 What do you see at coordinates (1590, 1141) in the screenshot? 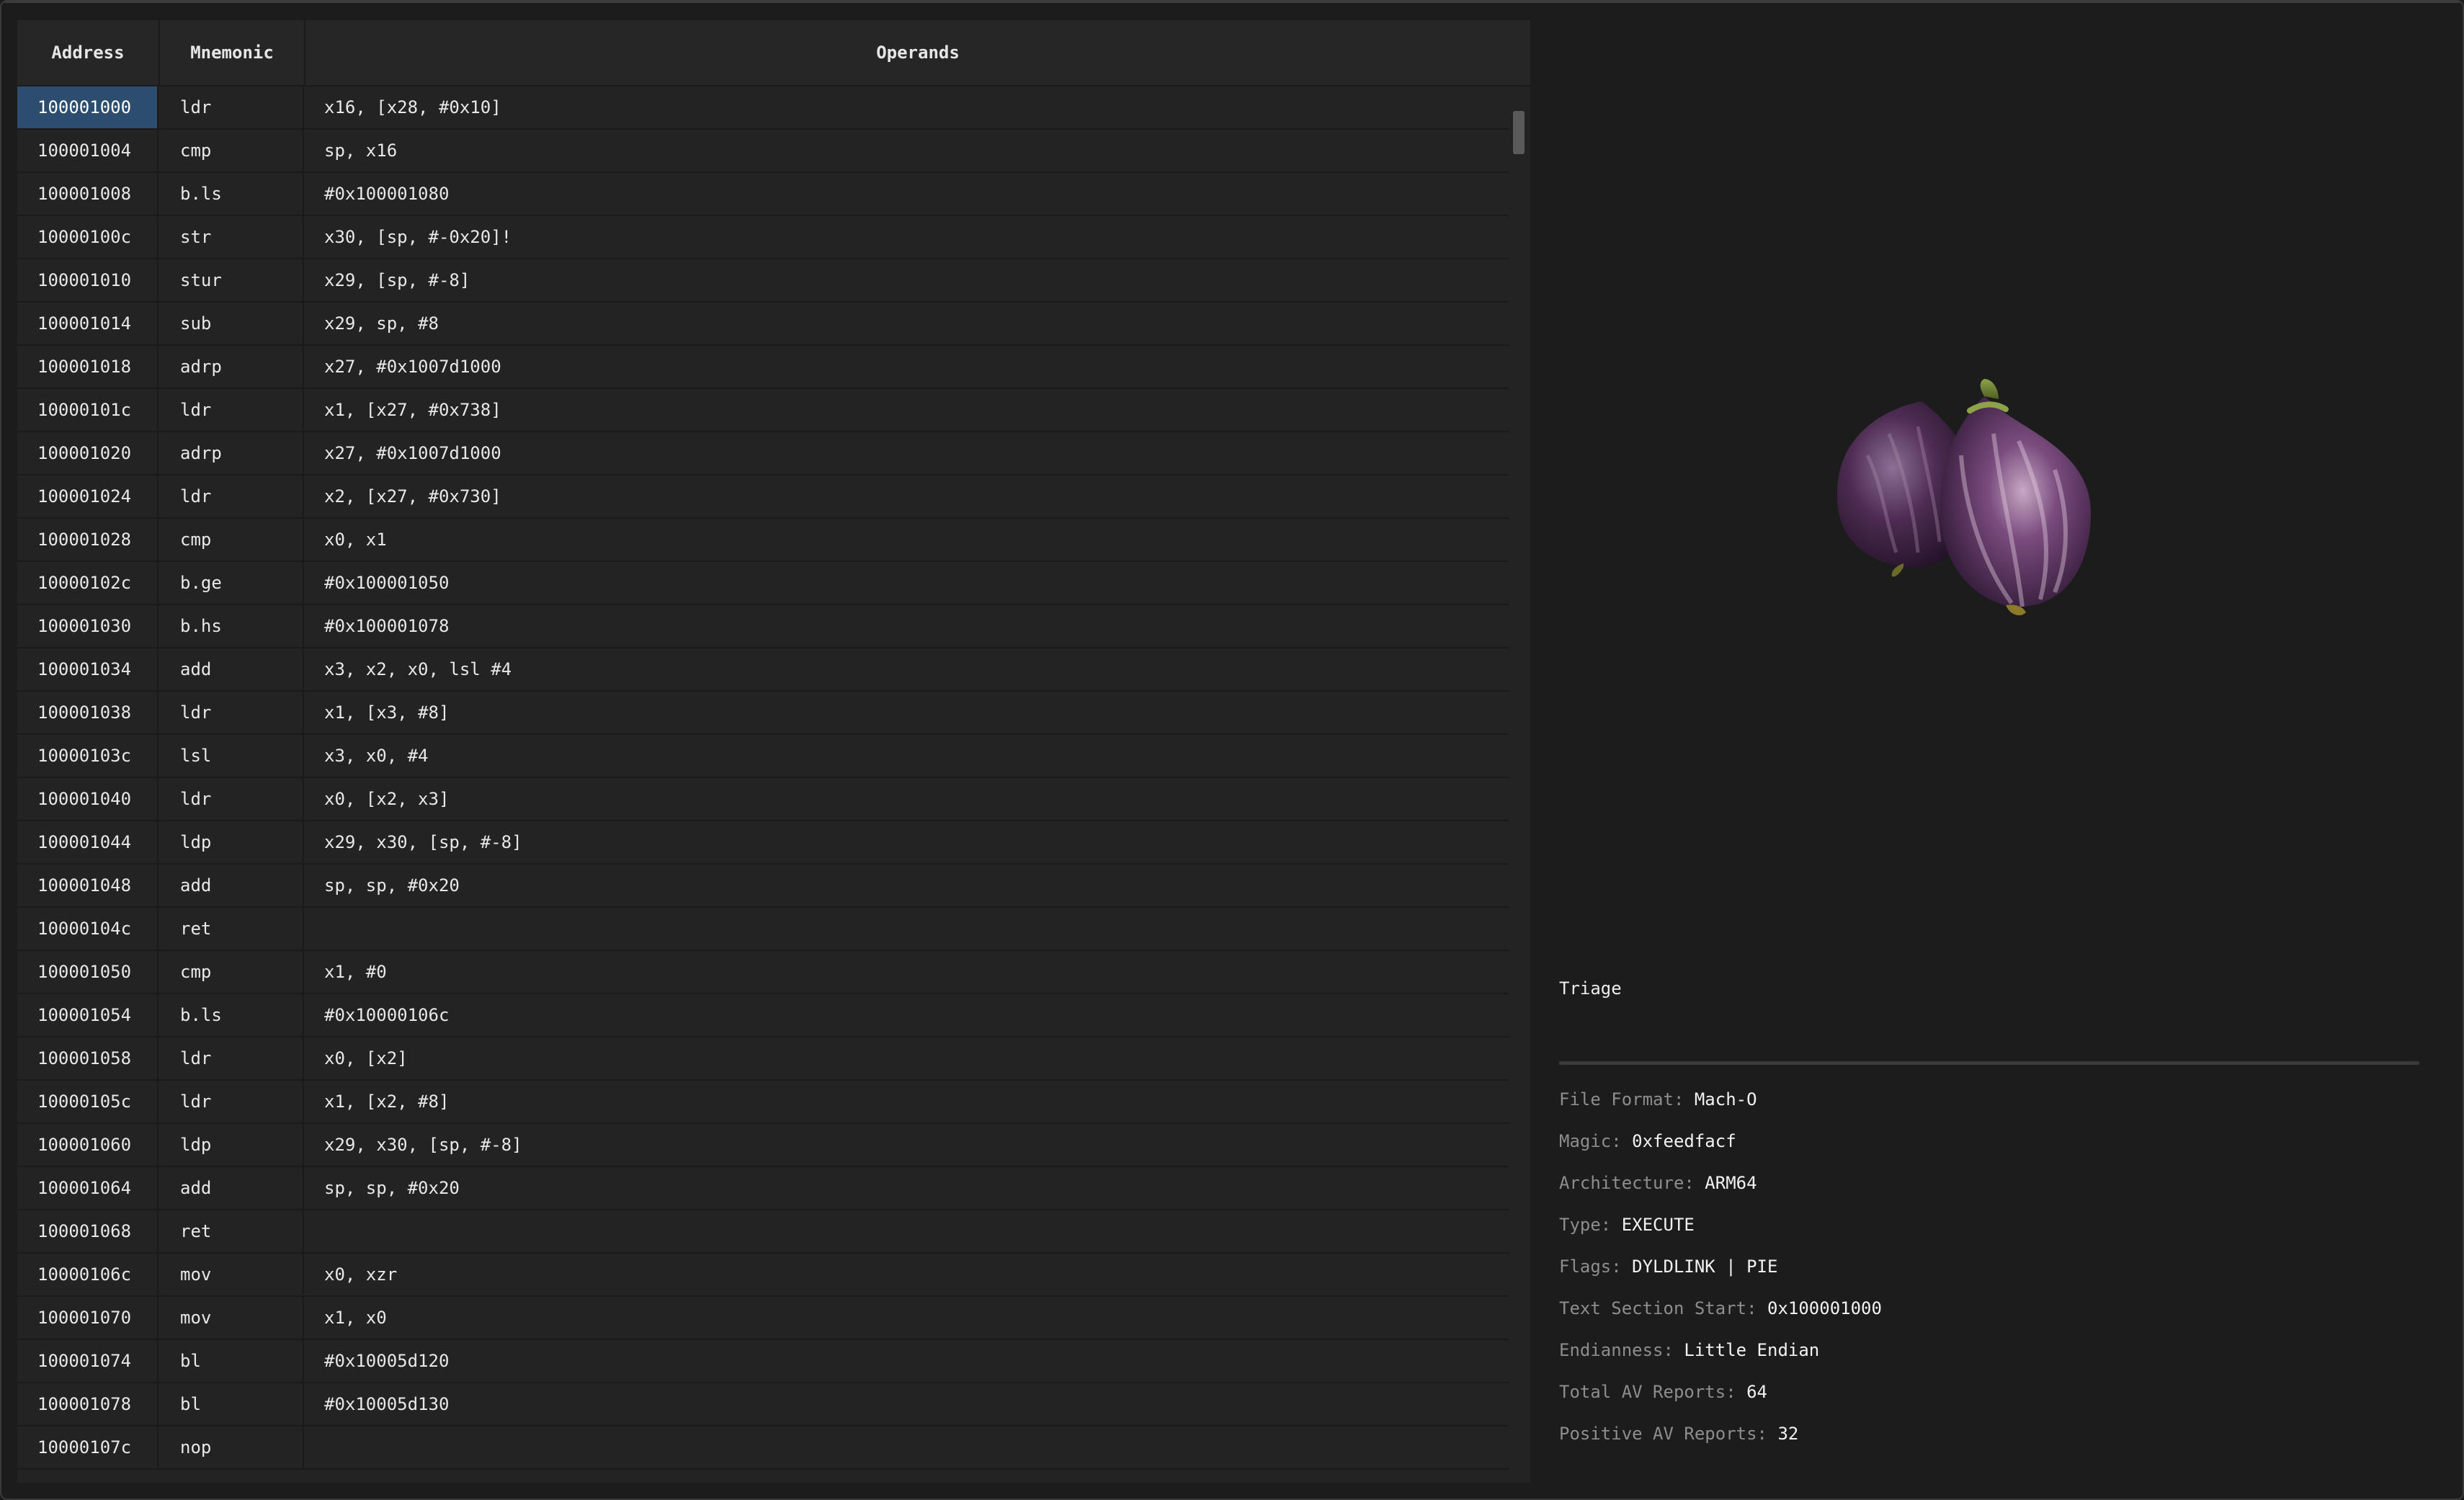
I see `triage-item-label: Magic:` at bounding box center [1590, 1141].